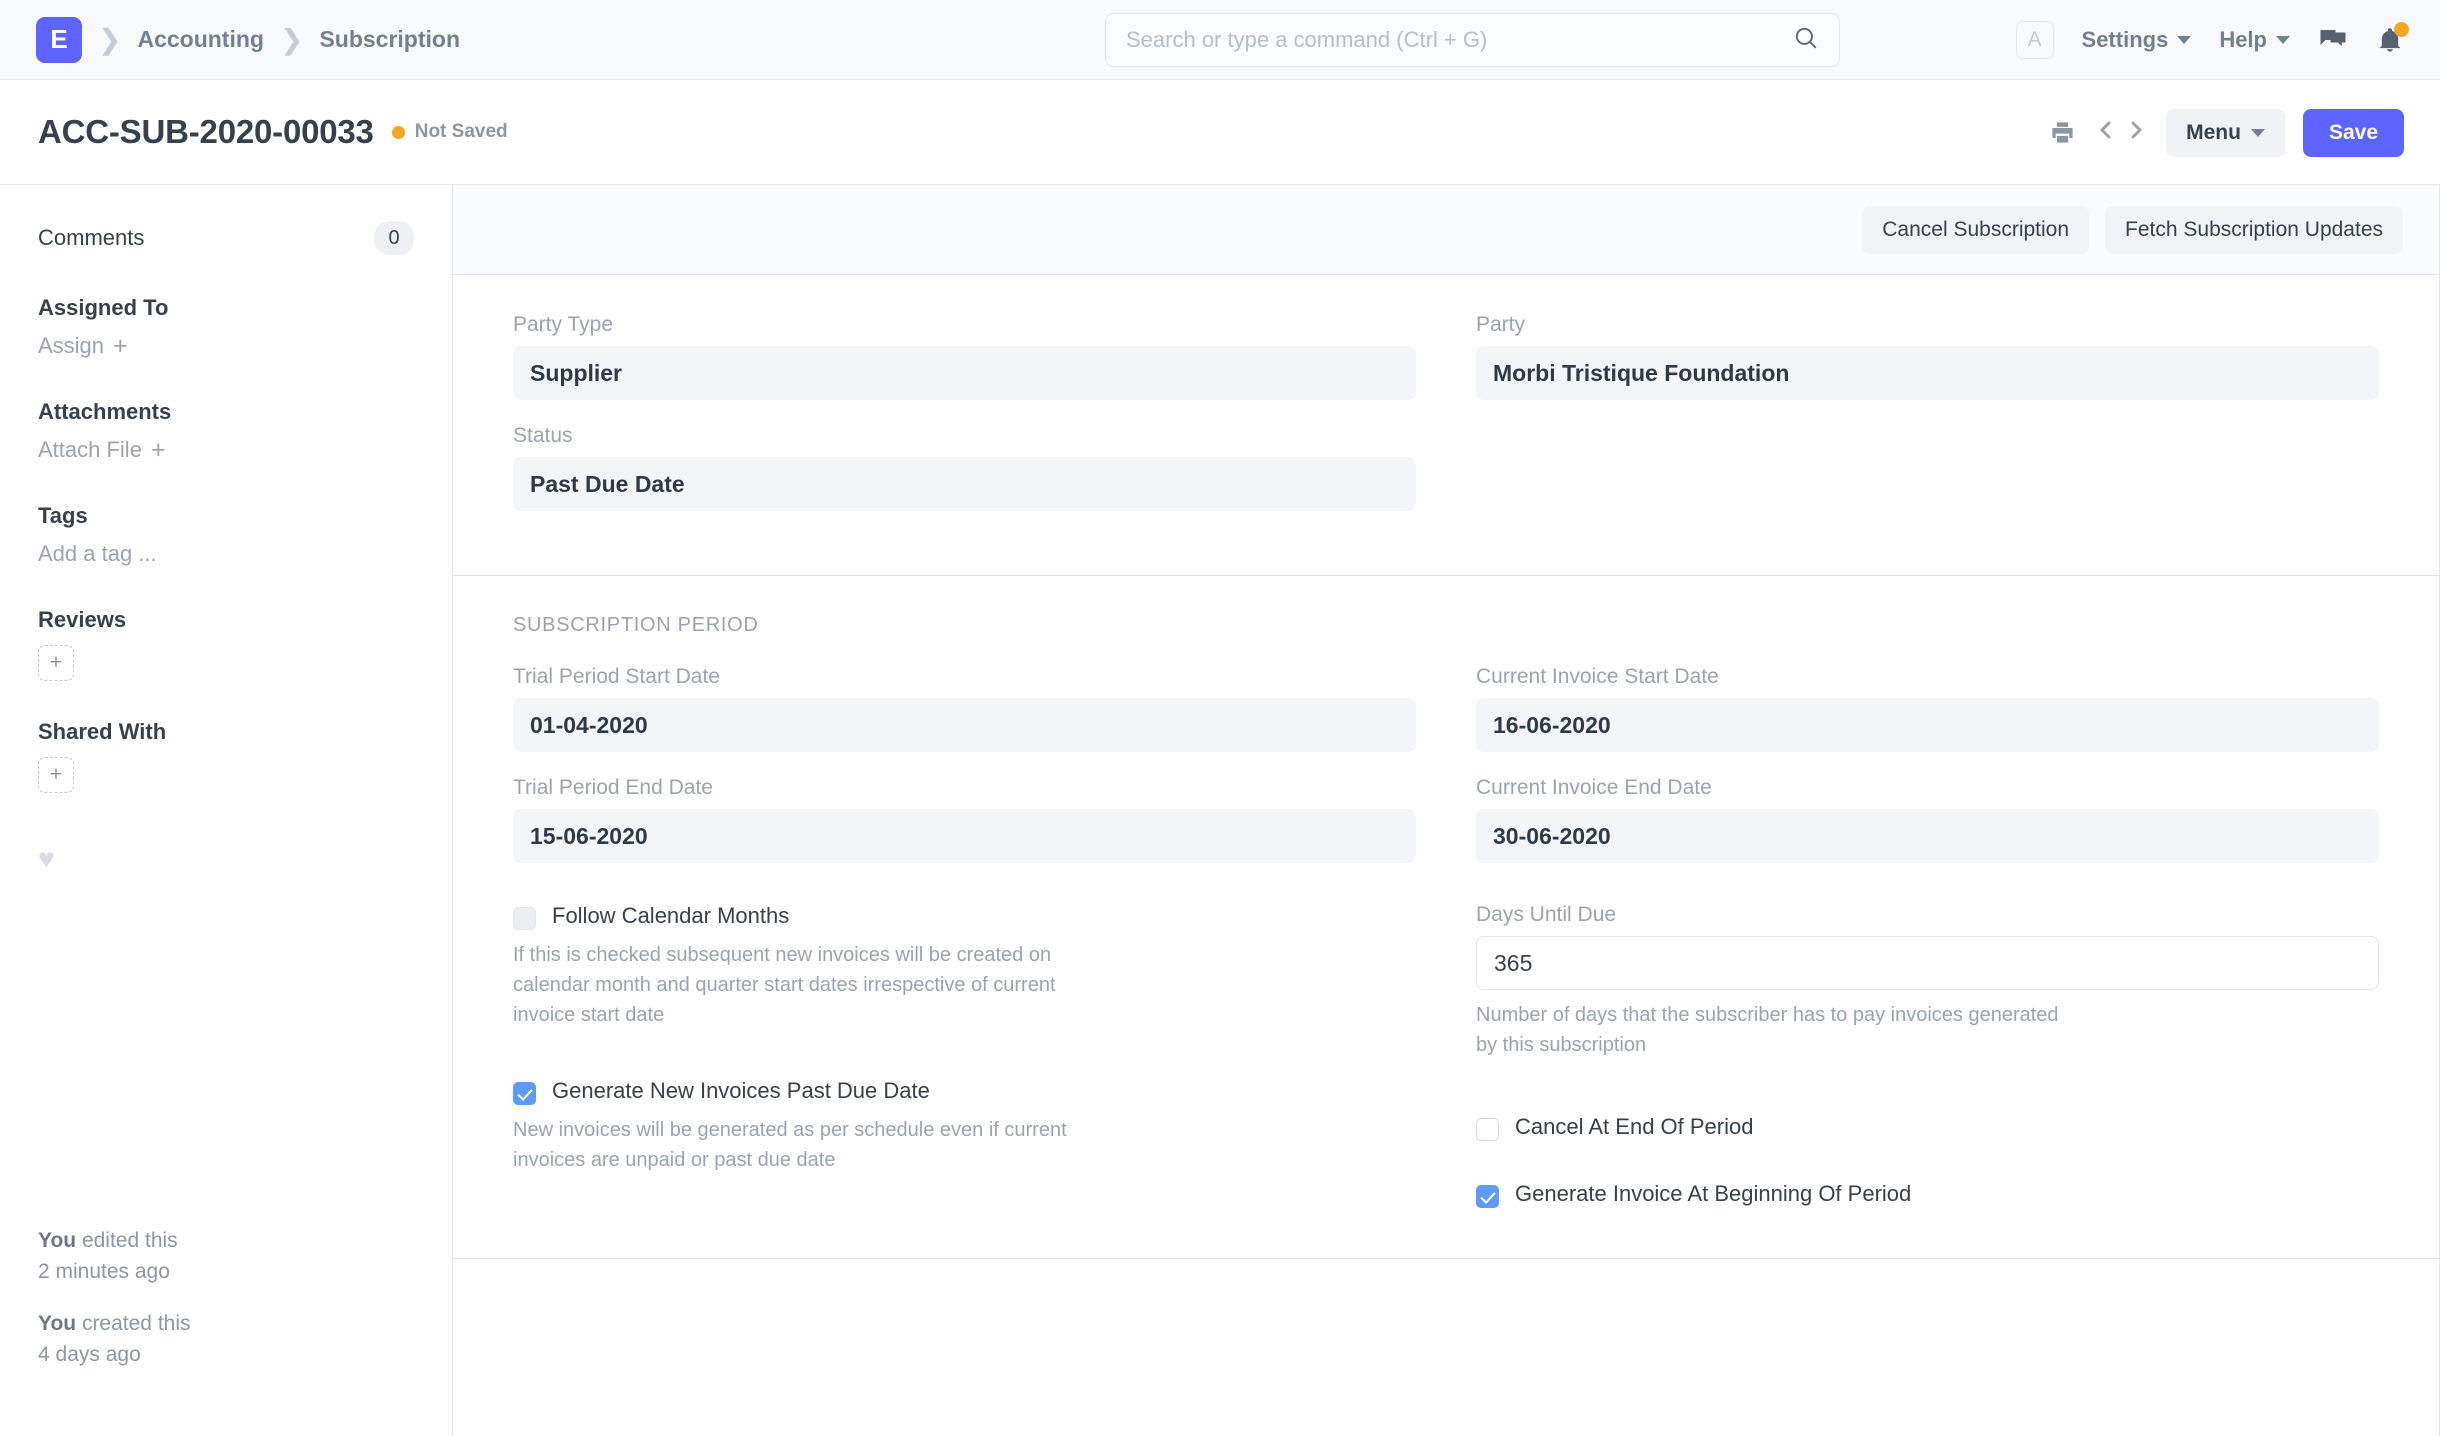 The width and height of the screenshot is (2440, 1436). What do you see at coordinates (104, 1271) in the screenshot?
I see `timeline-time: 2 minutes ago` at bounding box center [104, 1271].